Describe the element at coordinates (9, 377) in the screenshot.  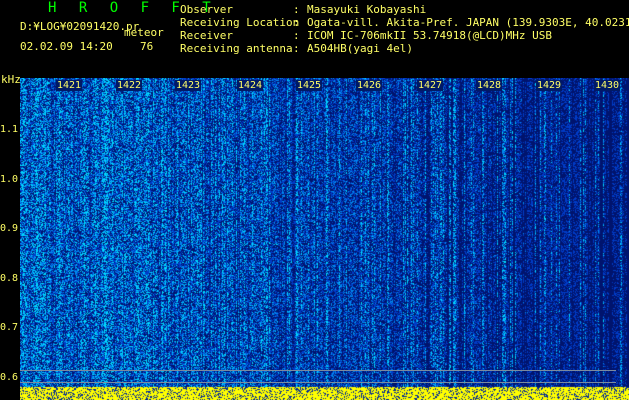
I see `y-tick-label: 0.6` at that location.